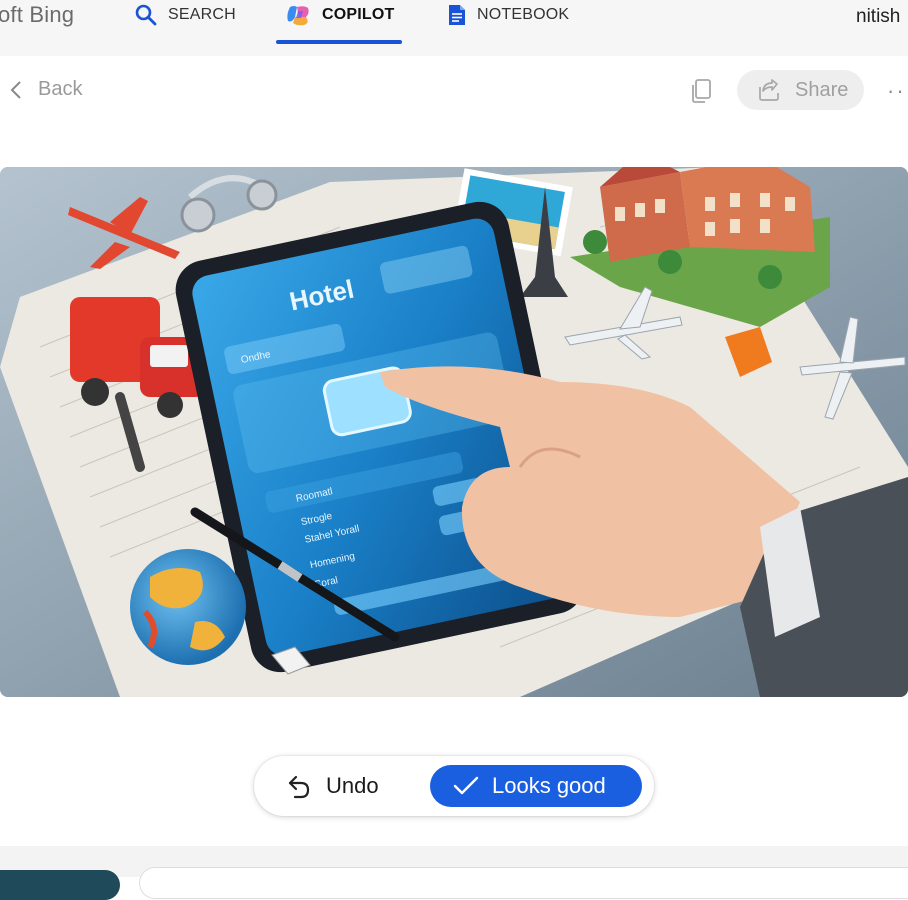 This screenshot has height=900, width=908. Describe the element at coordinates (202, 14) in the screenshot. I see `tab-search-label: SEARCH` at that location.